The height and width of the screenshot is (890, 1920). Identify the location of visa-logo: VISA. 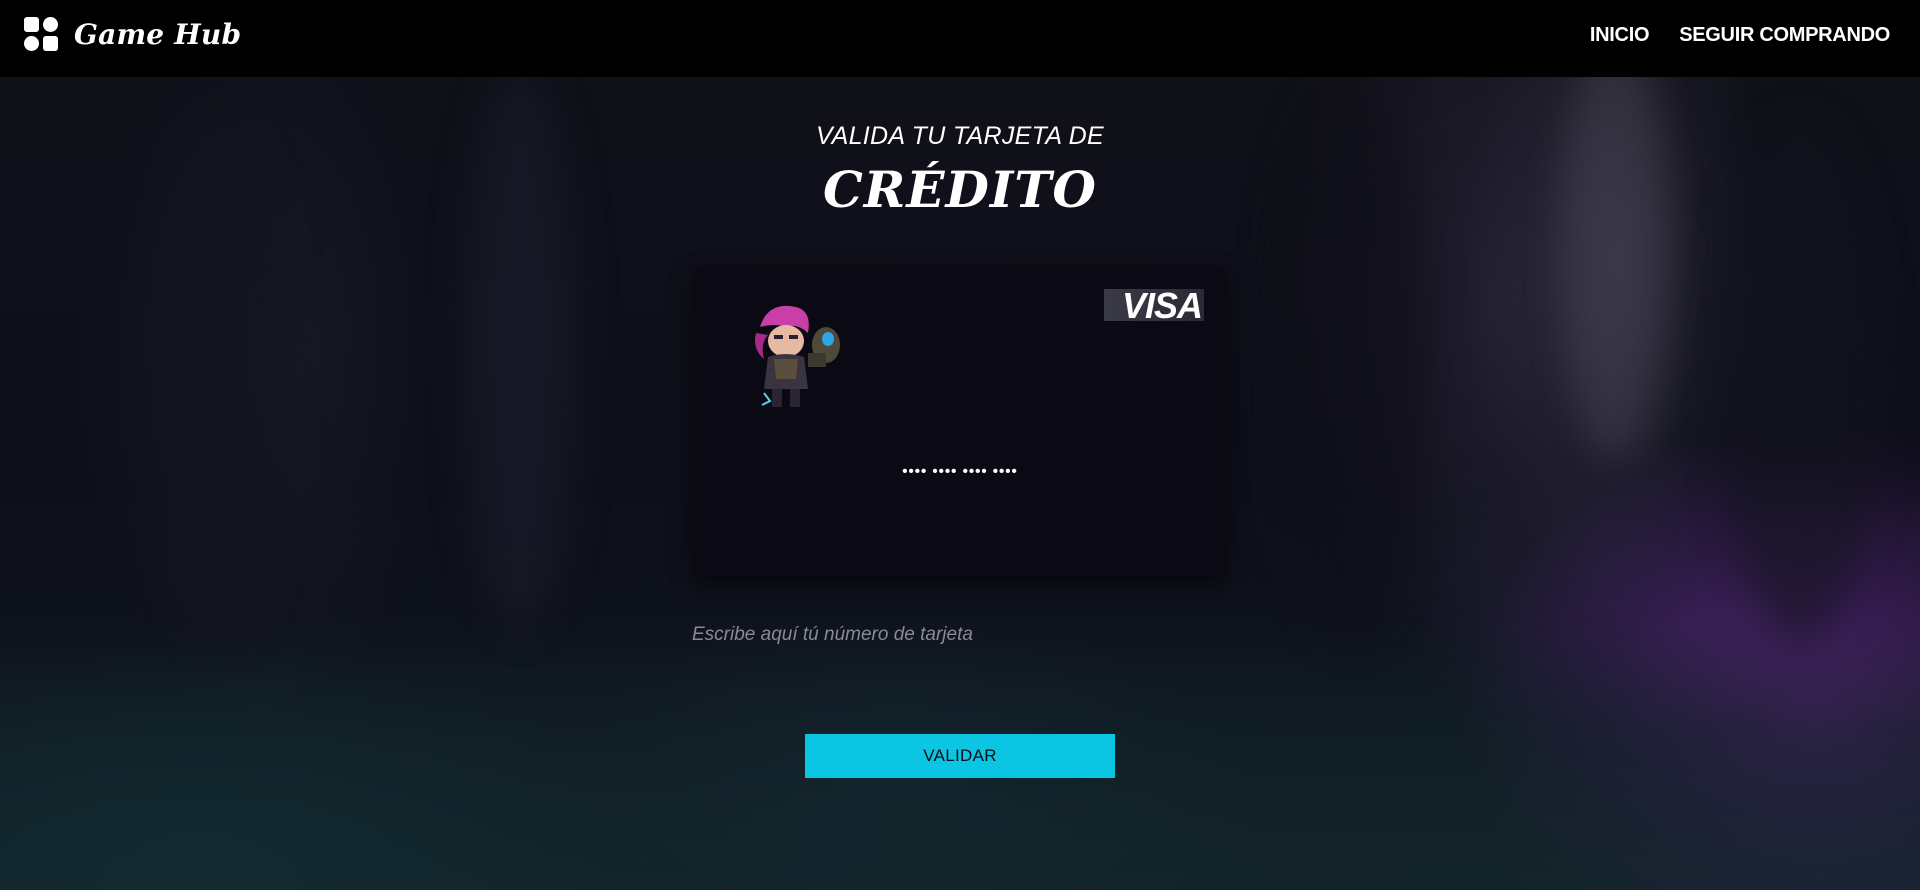
(1154, 305).